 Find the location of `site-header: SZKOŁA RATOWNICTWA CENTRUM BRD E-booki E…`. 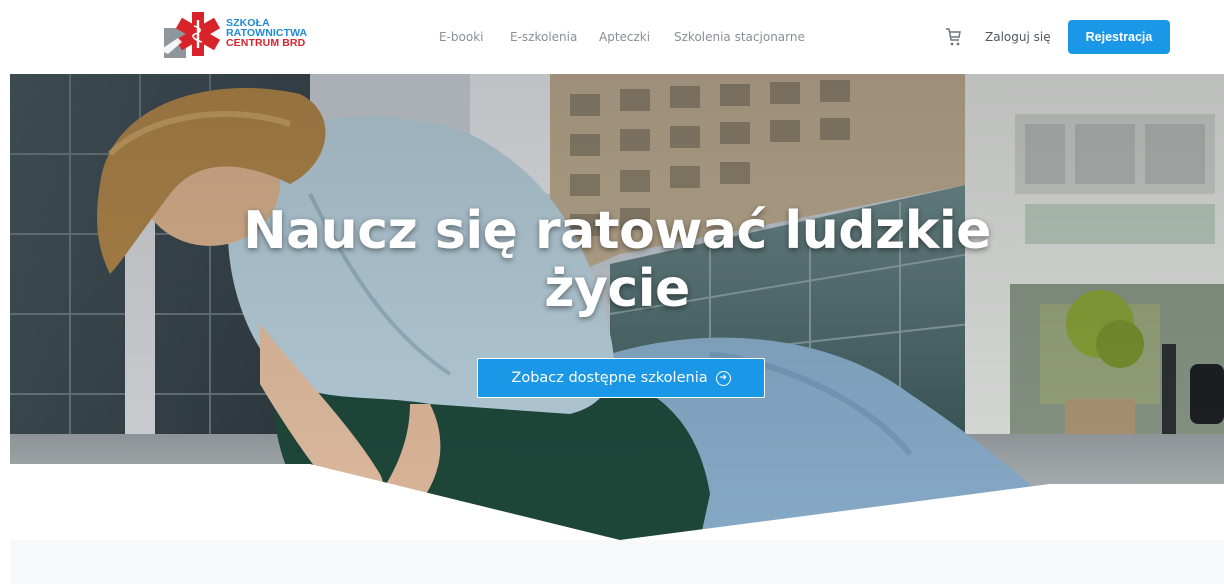

site-header: SZKOŁA RATOWNICTWA CENTRUM BRD E-booki E… is located at coordinates (612, 37).